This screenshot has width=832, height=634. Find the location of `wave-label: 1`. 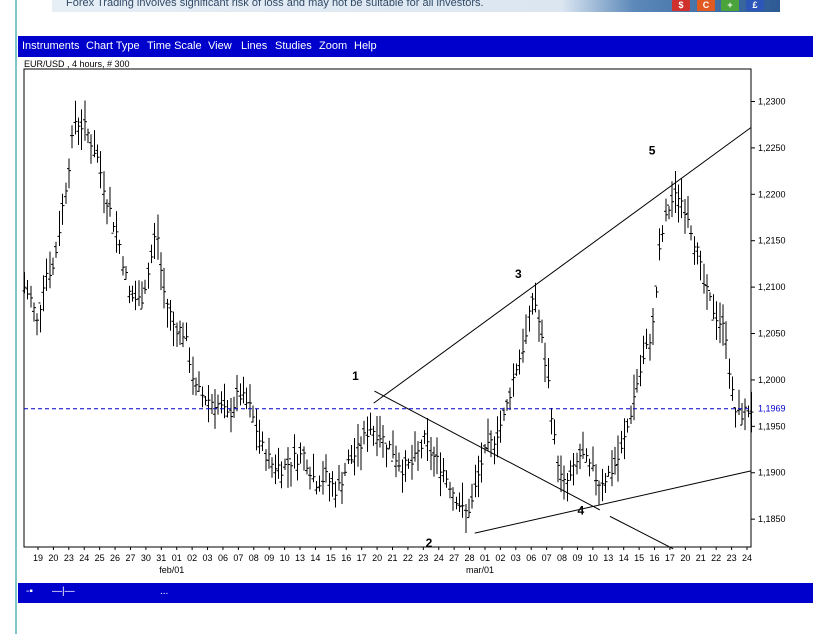

wave-label: 1 is located at coordinates (355, 376).